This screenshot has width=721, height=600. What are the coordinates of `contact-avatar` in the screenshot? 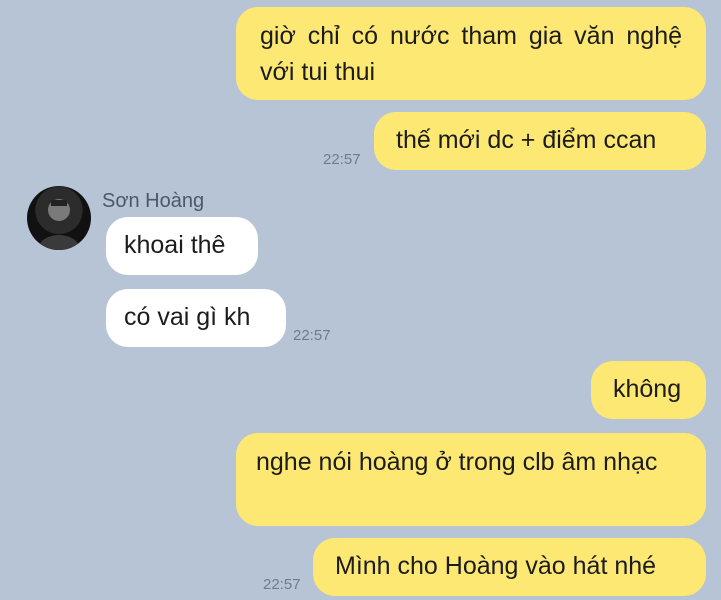 It's located at (59, 218).